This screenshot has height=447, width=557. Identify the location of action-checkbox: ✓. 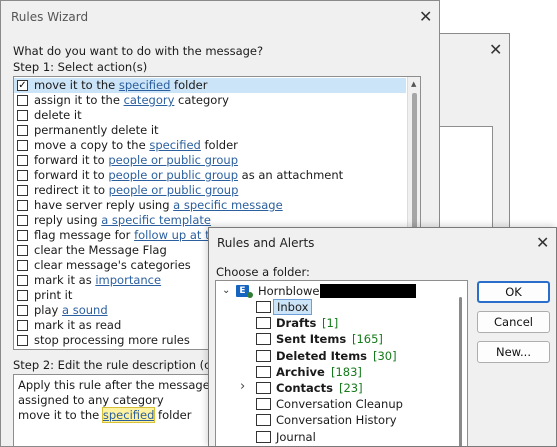
(22, 85).